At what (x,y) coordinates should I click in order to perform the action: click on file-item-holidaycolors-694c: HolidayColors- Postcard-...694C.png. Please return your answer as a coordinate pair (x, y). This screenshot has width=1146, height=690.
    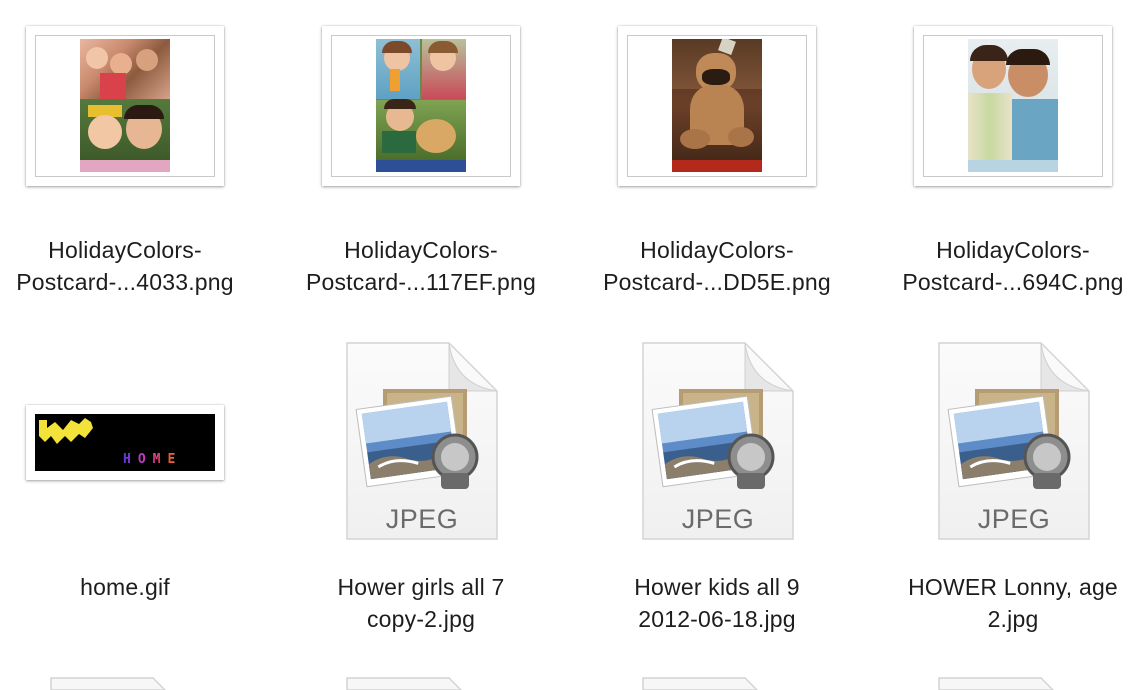
    Looking at the image, I should click on (1017, 165).